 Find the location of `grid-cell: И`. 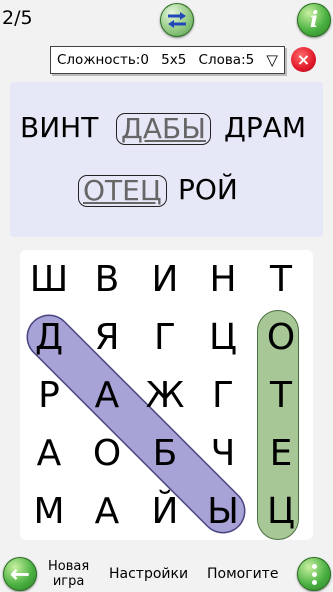

grid-cell: И is located at coordinates (165, 279).